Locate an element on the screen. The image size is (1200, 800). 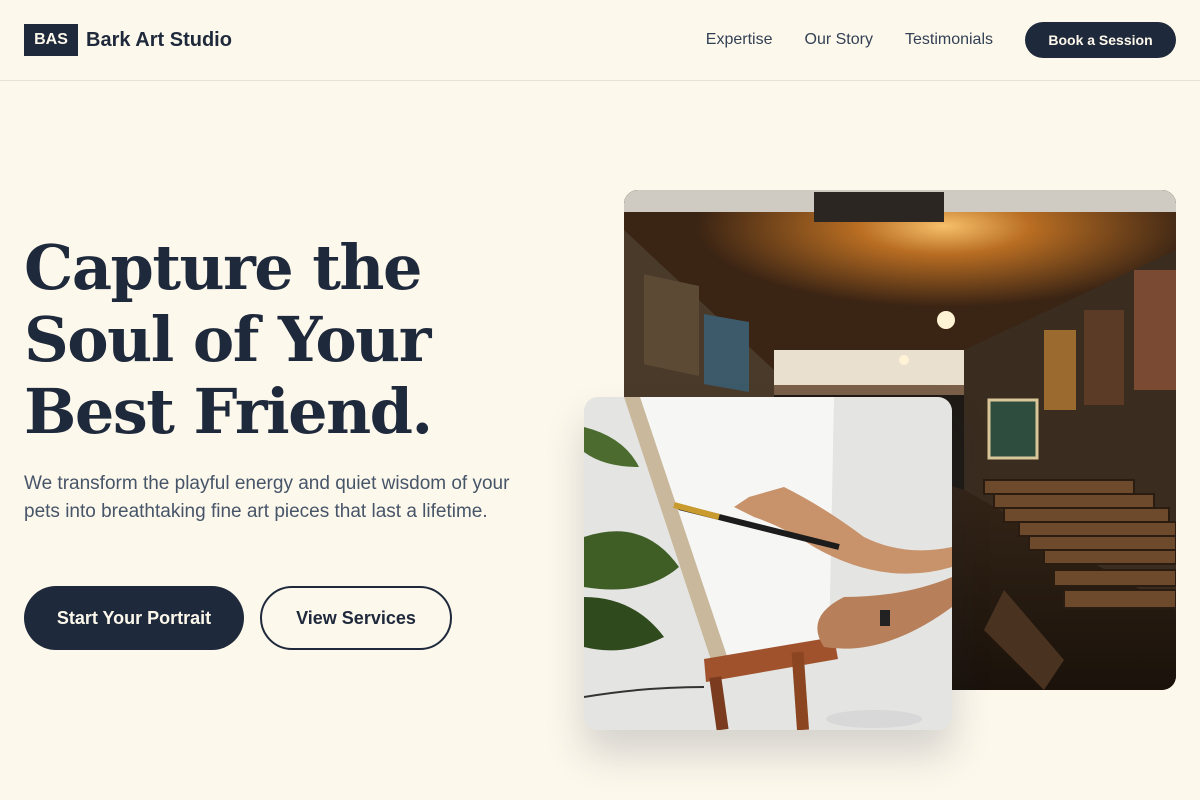
nav-link-expertise: Expertise is located at coordinates (739, 40).